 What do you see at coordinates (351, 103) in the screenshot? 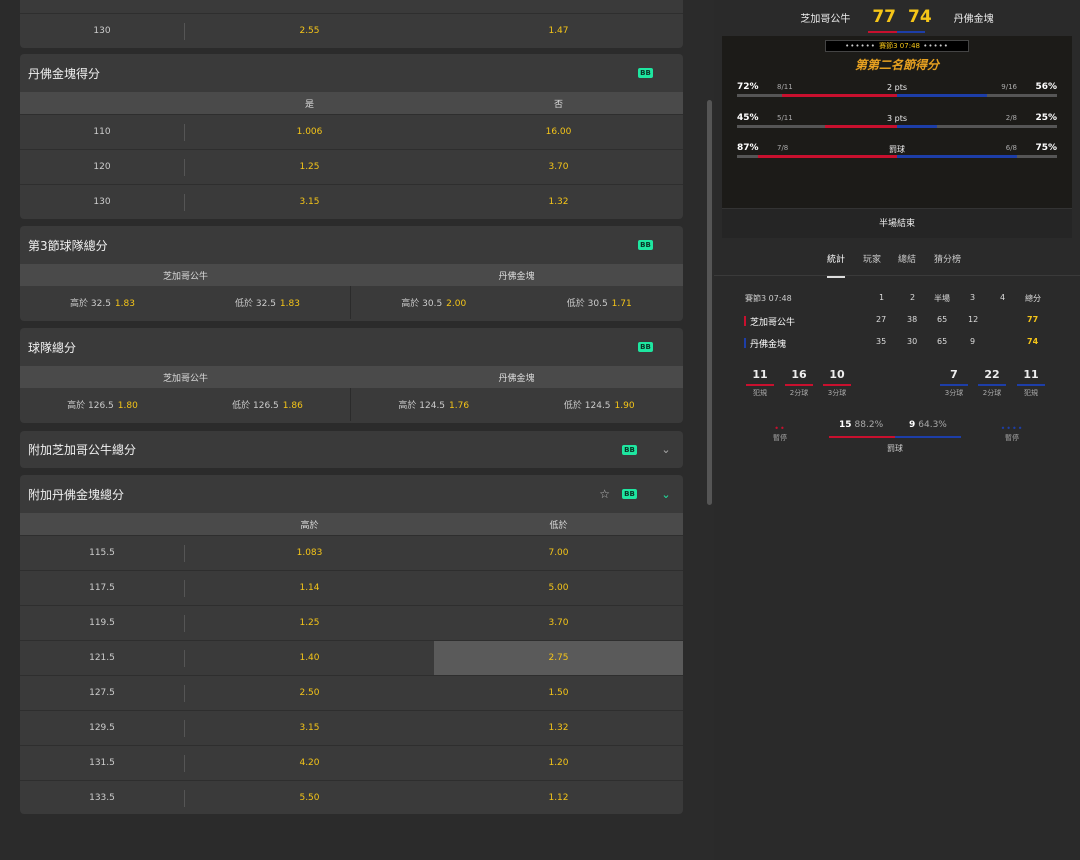
I see `column-header: 是 否` at bounding box center [351, 103].